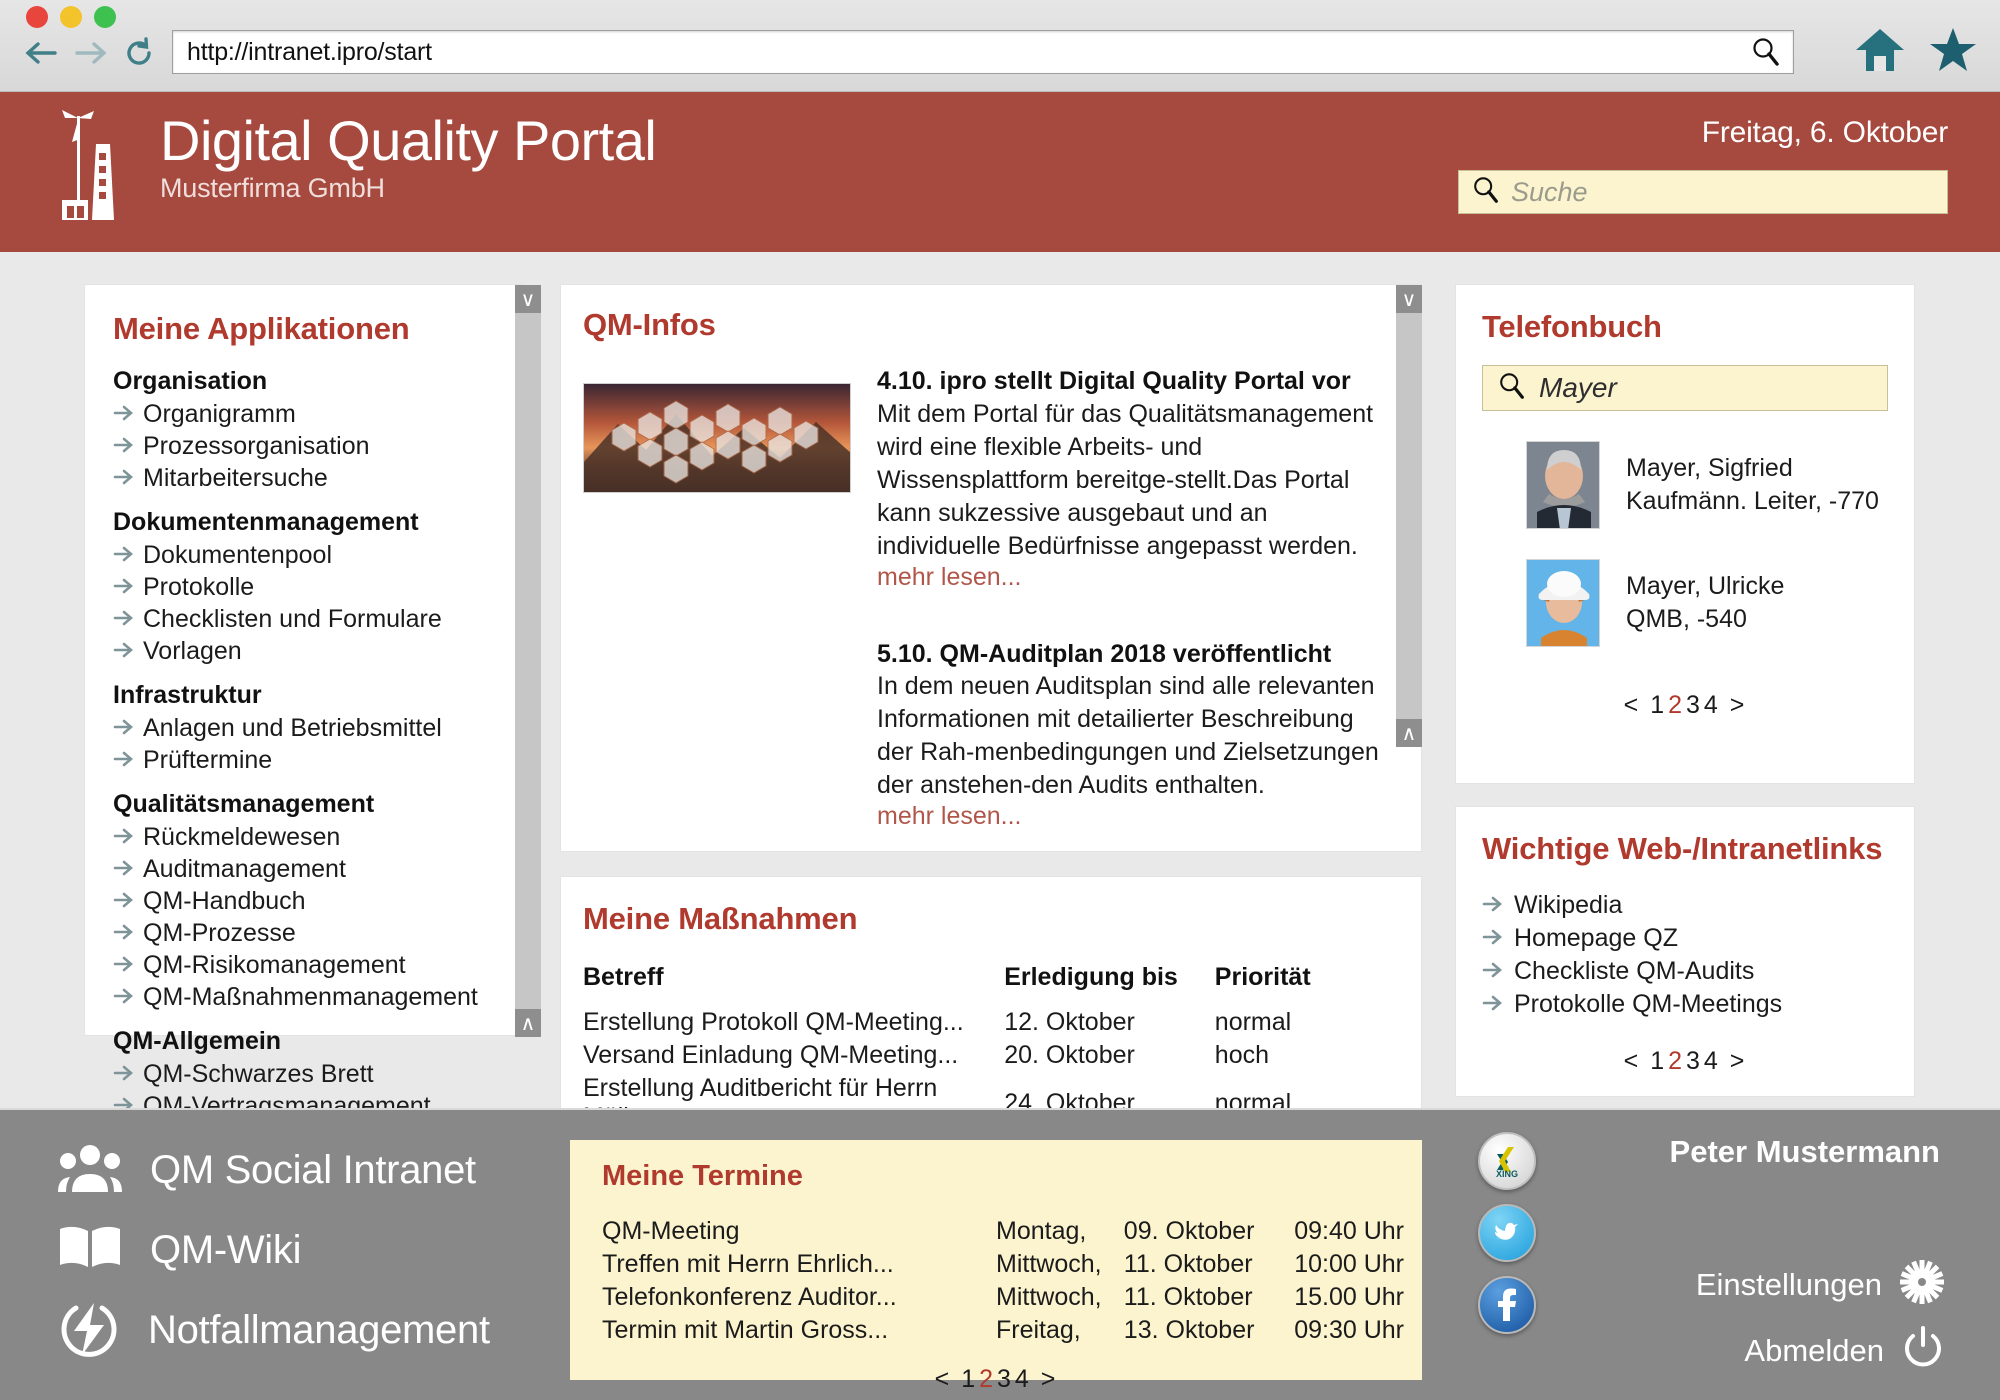  Describe the element at coordinates (956, 52) in the screenshot. I see `url-text: http://intranet.ipro/start` at that location.